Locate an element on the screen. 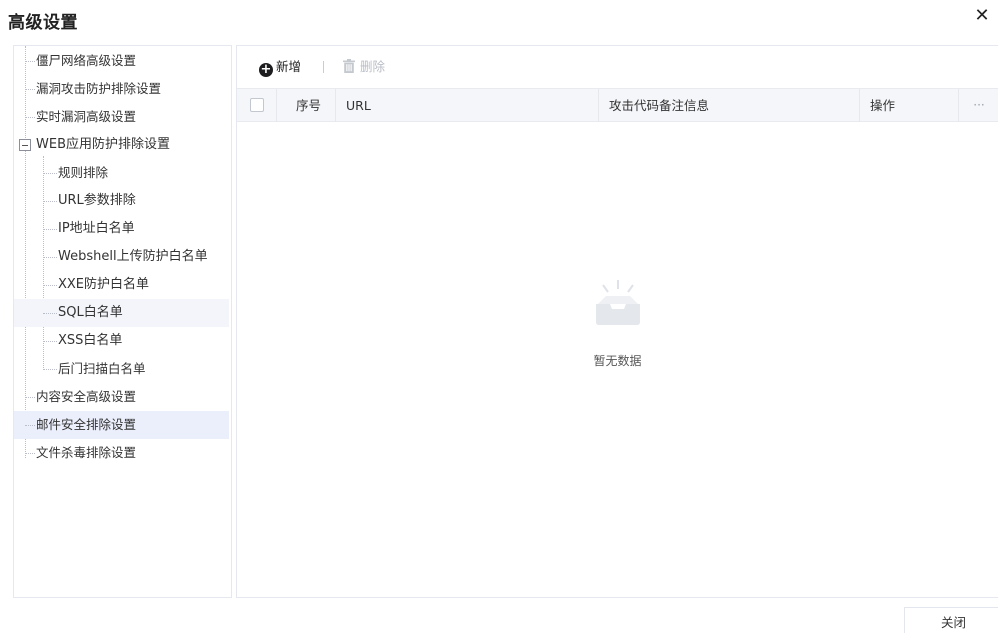 This screenshot has height=633, width=998. column-header-label: 操作 is located at coordinates (883, 105).